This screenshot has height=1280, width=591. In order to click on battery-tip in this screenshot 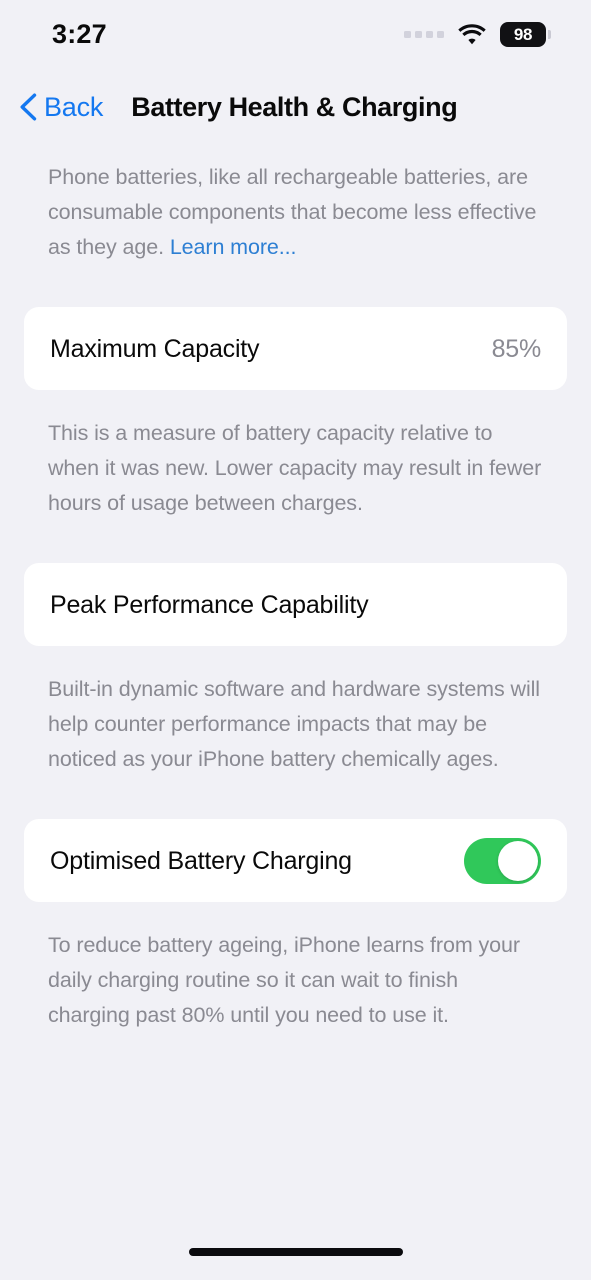, I will do `click(549, 34)`.